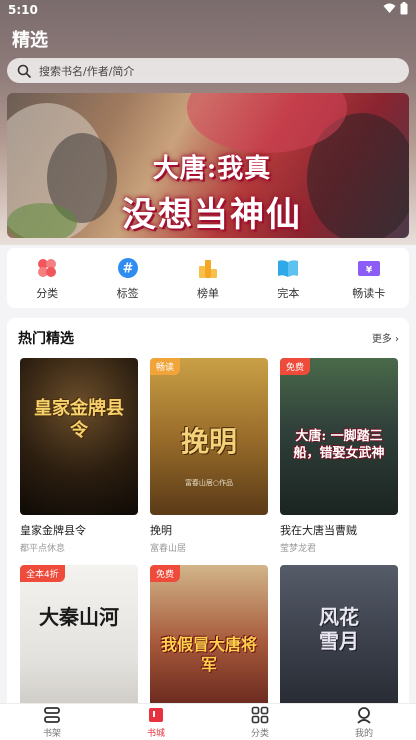  What do you see at coordinates (288, 293) in the screenshot?
I see `quick-nav-label: 完本` at bounding box center [288, 293].